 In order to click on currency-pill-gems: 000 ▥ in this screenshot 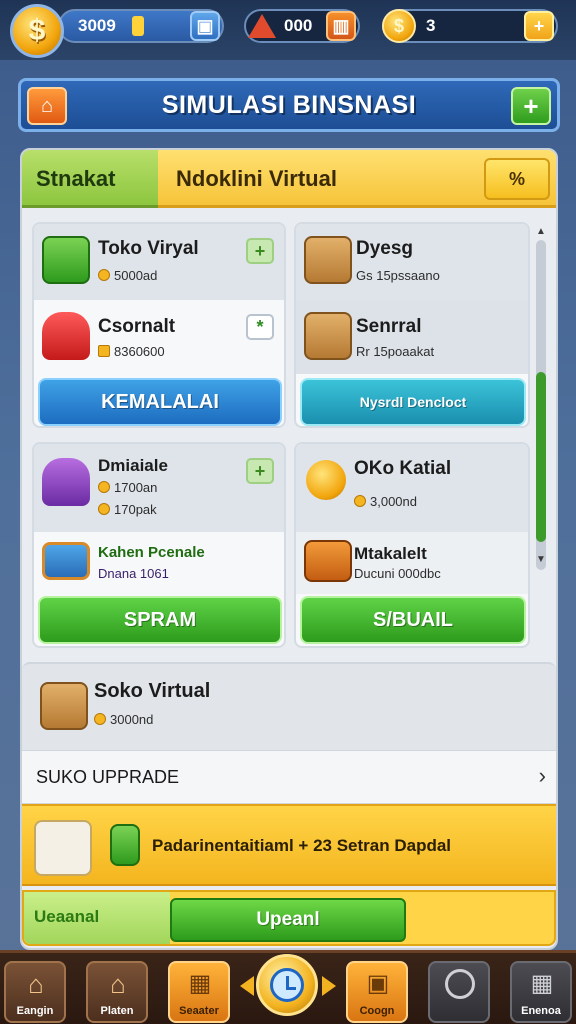, I will do `click(302, 26)`.